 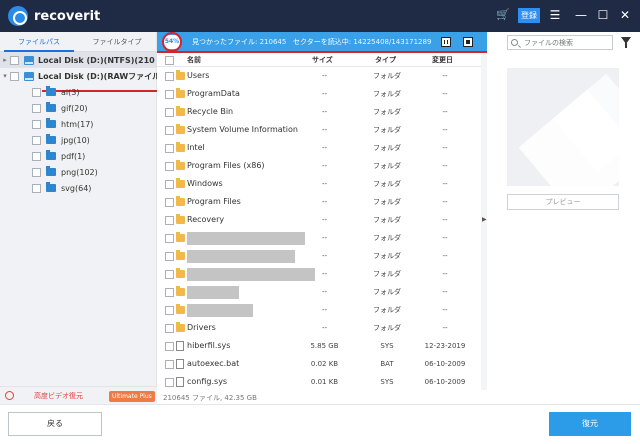 What do you see at coordinates (96, 60) in the screenshot?
I see `drive-label: Local Disk (D:)(NTFS)(210` at bounding box center [96, 60].